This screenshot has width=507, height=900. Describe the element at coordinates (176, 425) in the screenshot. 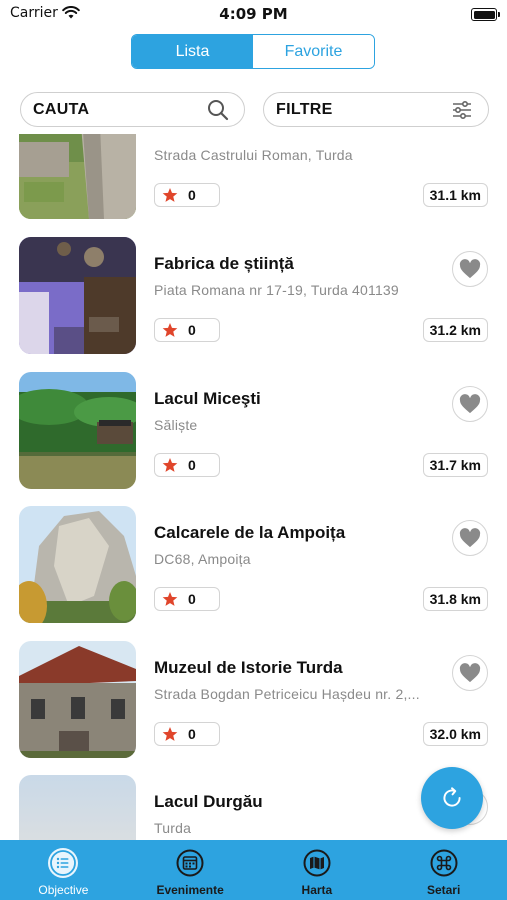

I see `place-address: Săliște` at that location.